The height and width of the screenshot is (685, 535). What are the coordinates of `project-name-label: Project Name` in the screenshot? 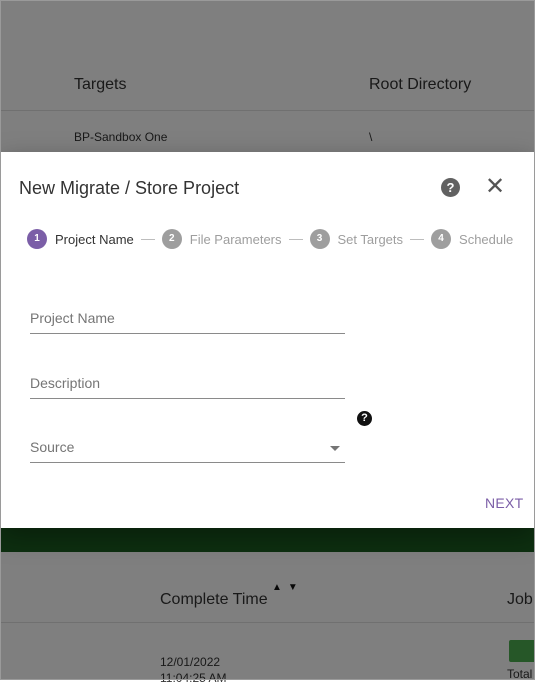 It's located at (72, 318).